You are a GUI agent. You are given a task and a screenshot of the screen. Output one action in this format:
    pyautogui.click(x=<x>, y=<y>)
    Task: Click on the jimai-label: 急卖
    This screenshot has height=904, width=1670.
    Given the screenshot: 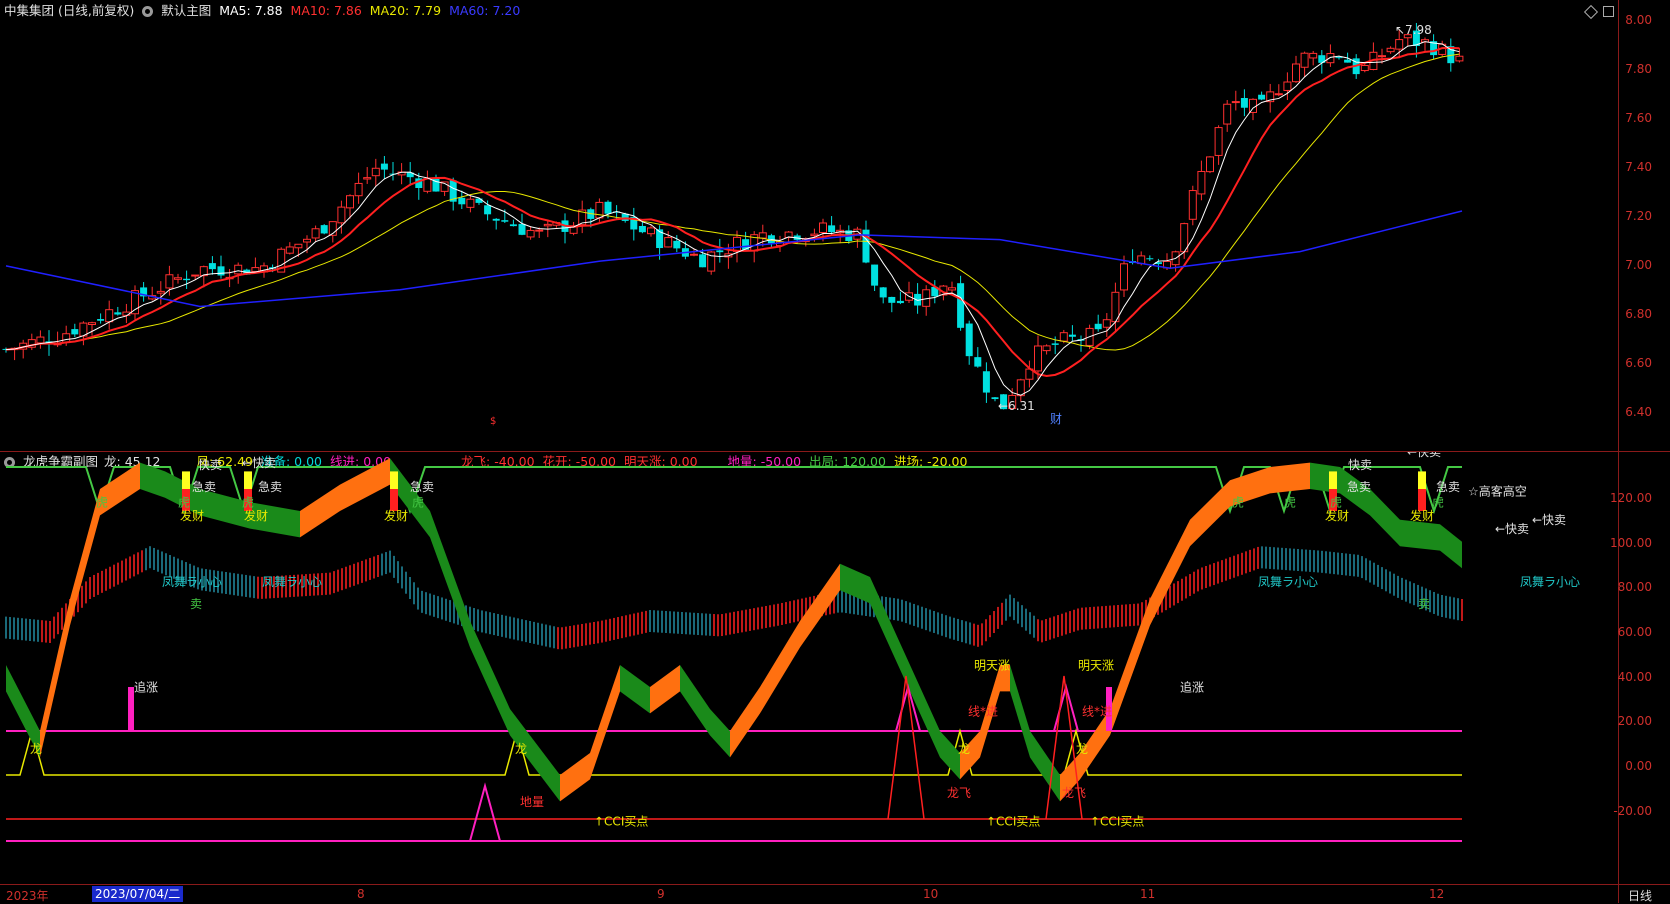 What is the action you would take?
    pyautogui.click(x=270, y=486)
    